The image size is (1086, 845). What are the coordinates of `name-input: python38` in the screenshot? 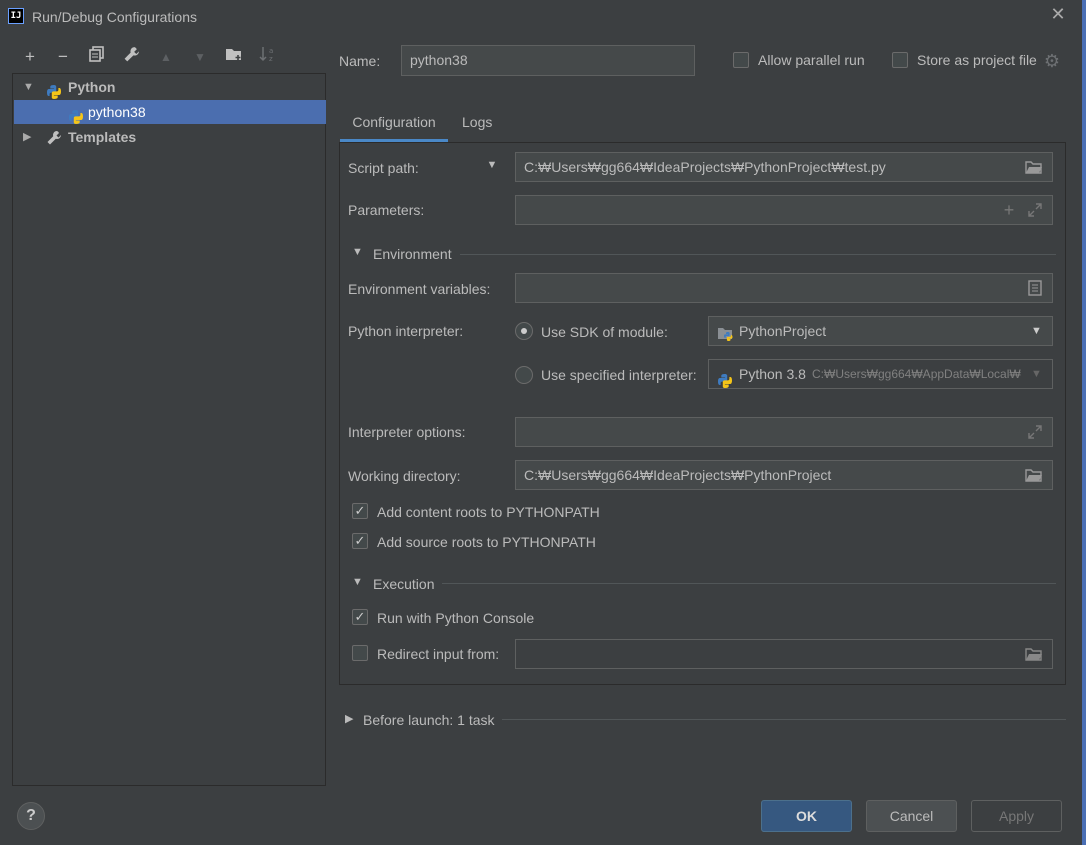 It's located at (548, 60).